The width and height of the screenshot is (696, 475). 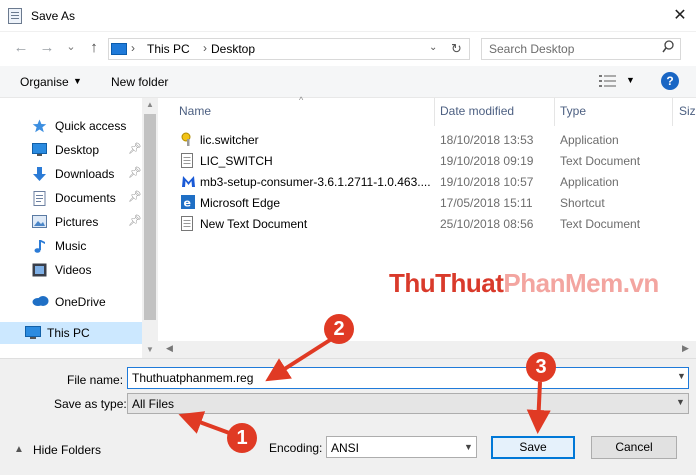 What do you see at coordinates (487, 140) in the screenshot?
I see `file-date: 18/10/2018 13:53` at bounding box center [487, 140].